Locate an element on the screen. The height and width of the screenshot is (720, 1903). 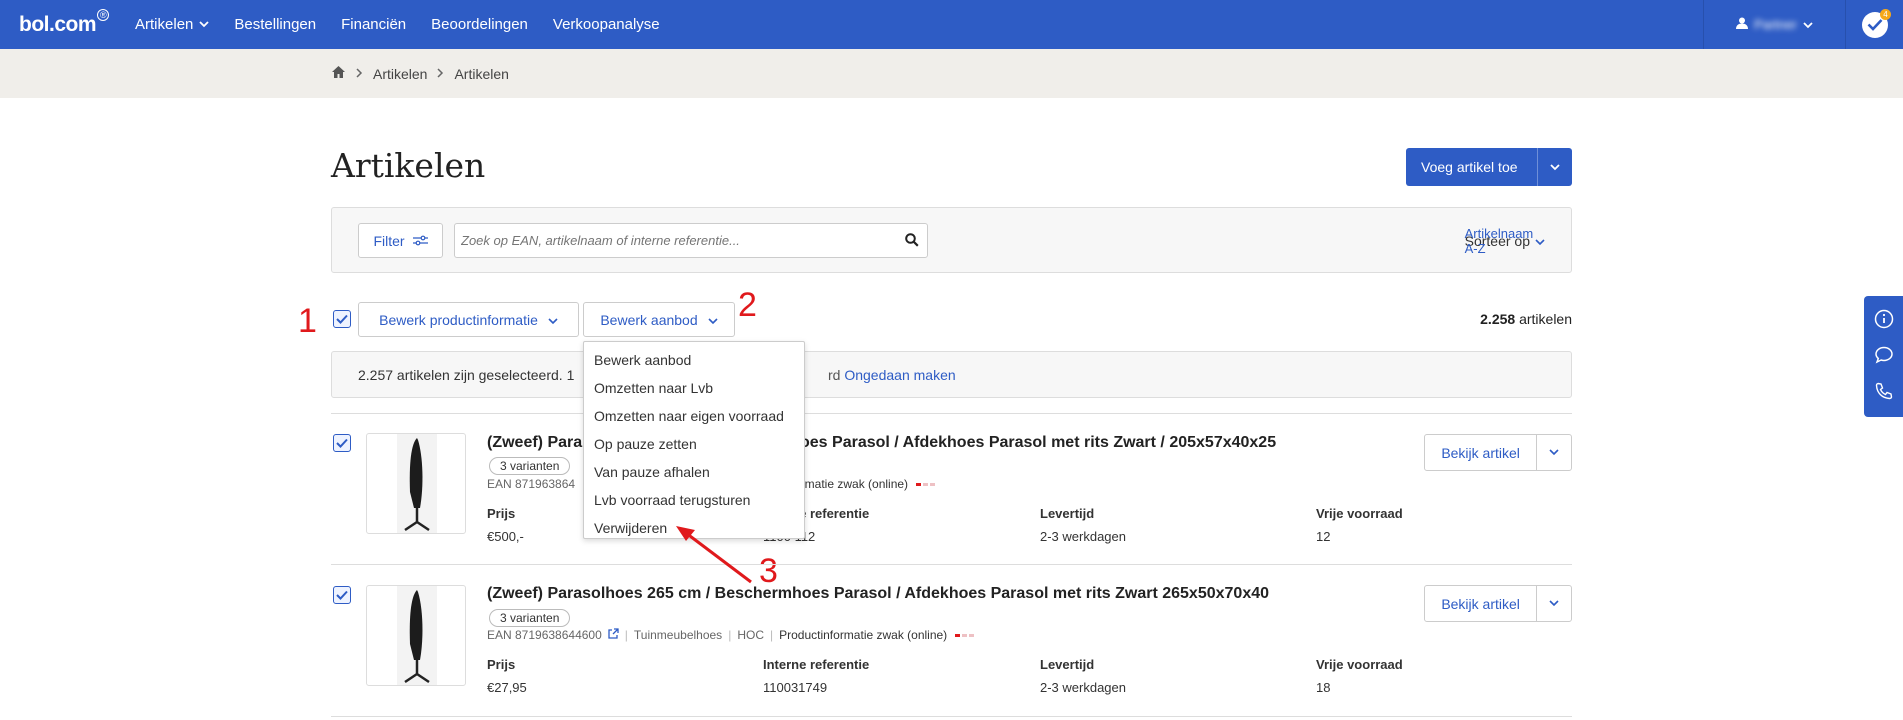
reference-label: Interne referentie is located at coordinates (816, 664).